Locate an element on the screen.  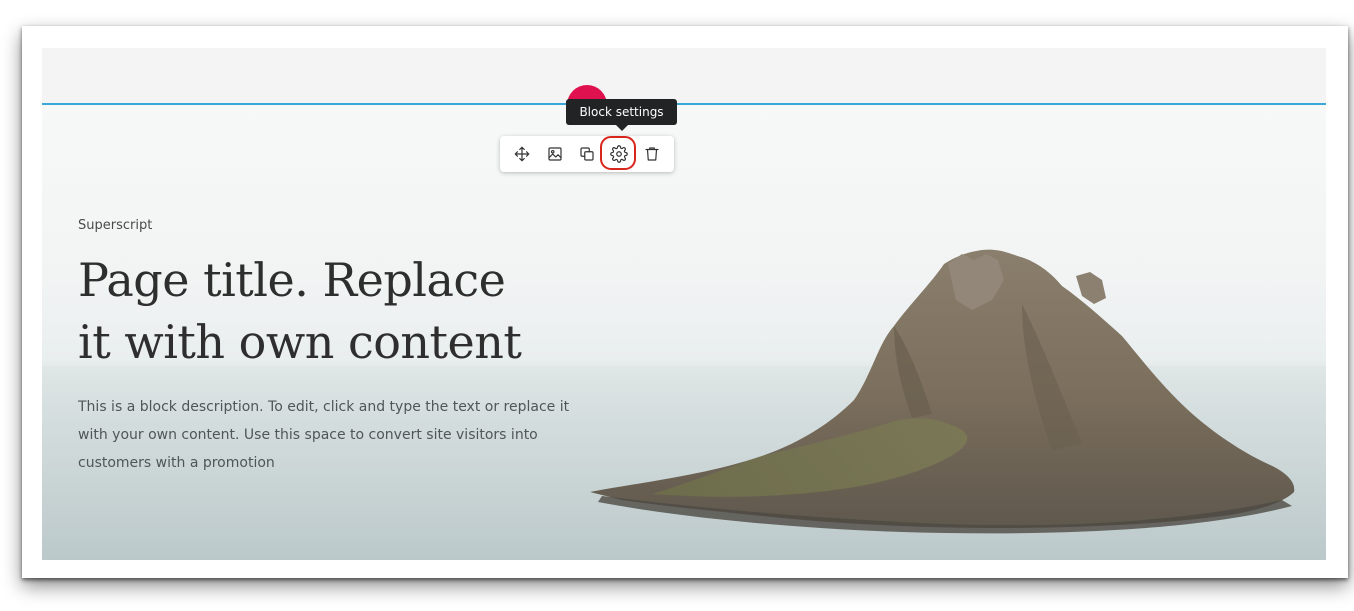
block-settings-tooltip: Block settings is located at coordinates (621, 112).